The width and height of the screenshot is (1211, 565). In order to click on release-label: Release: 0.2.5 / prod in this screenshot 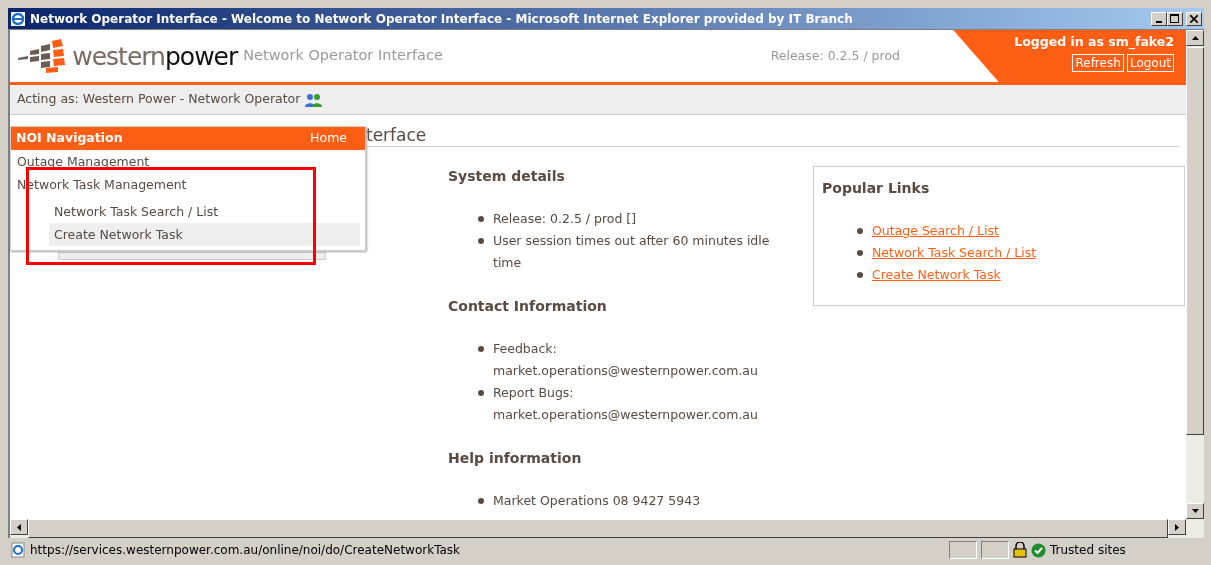, I will do `click(835, 55)`.